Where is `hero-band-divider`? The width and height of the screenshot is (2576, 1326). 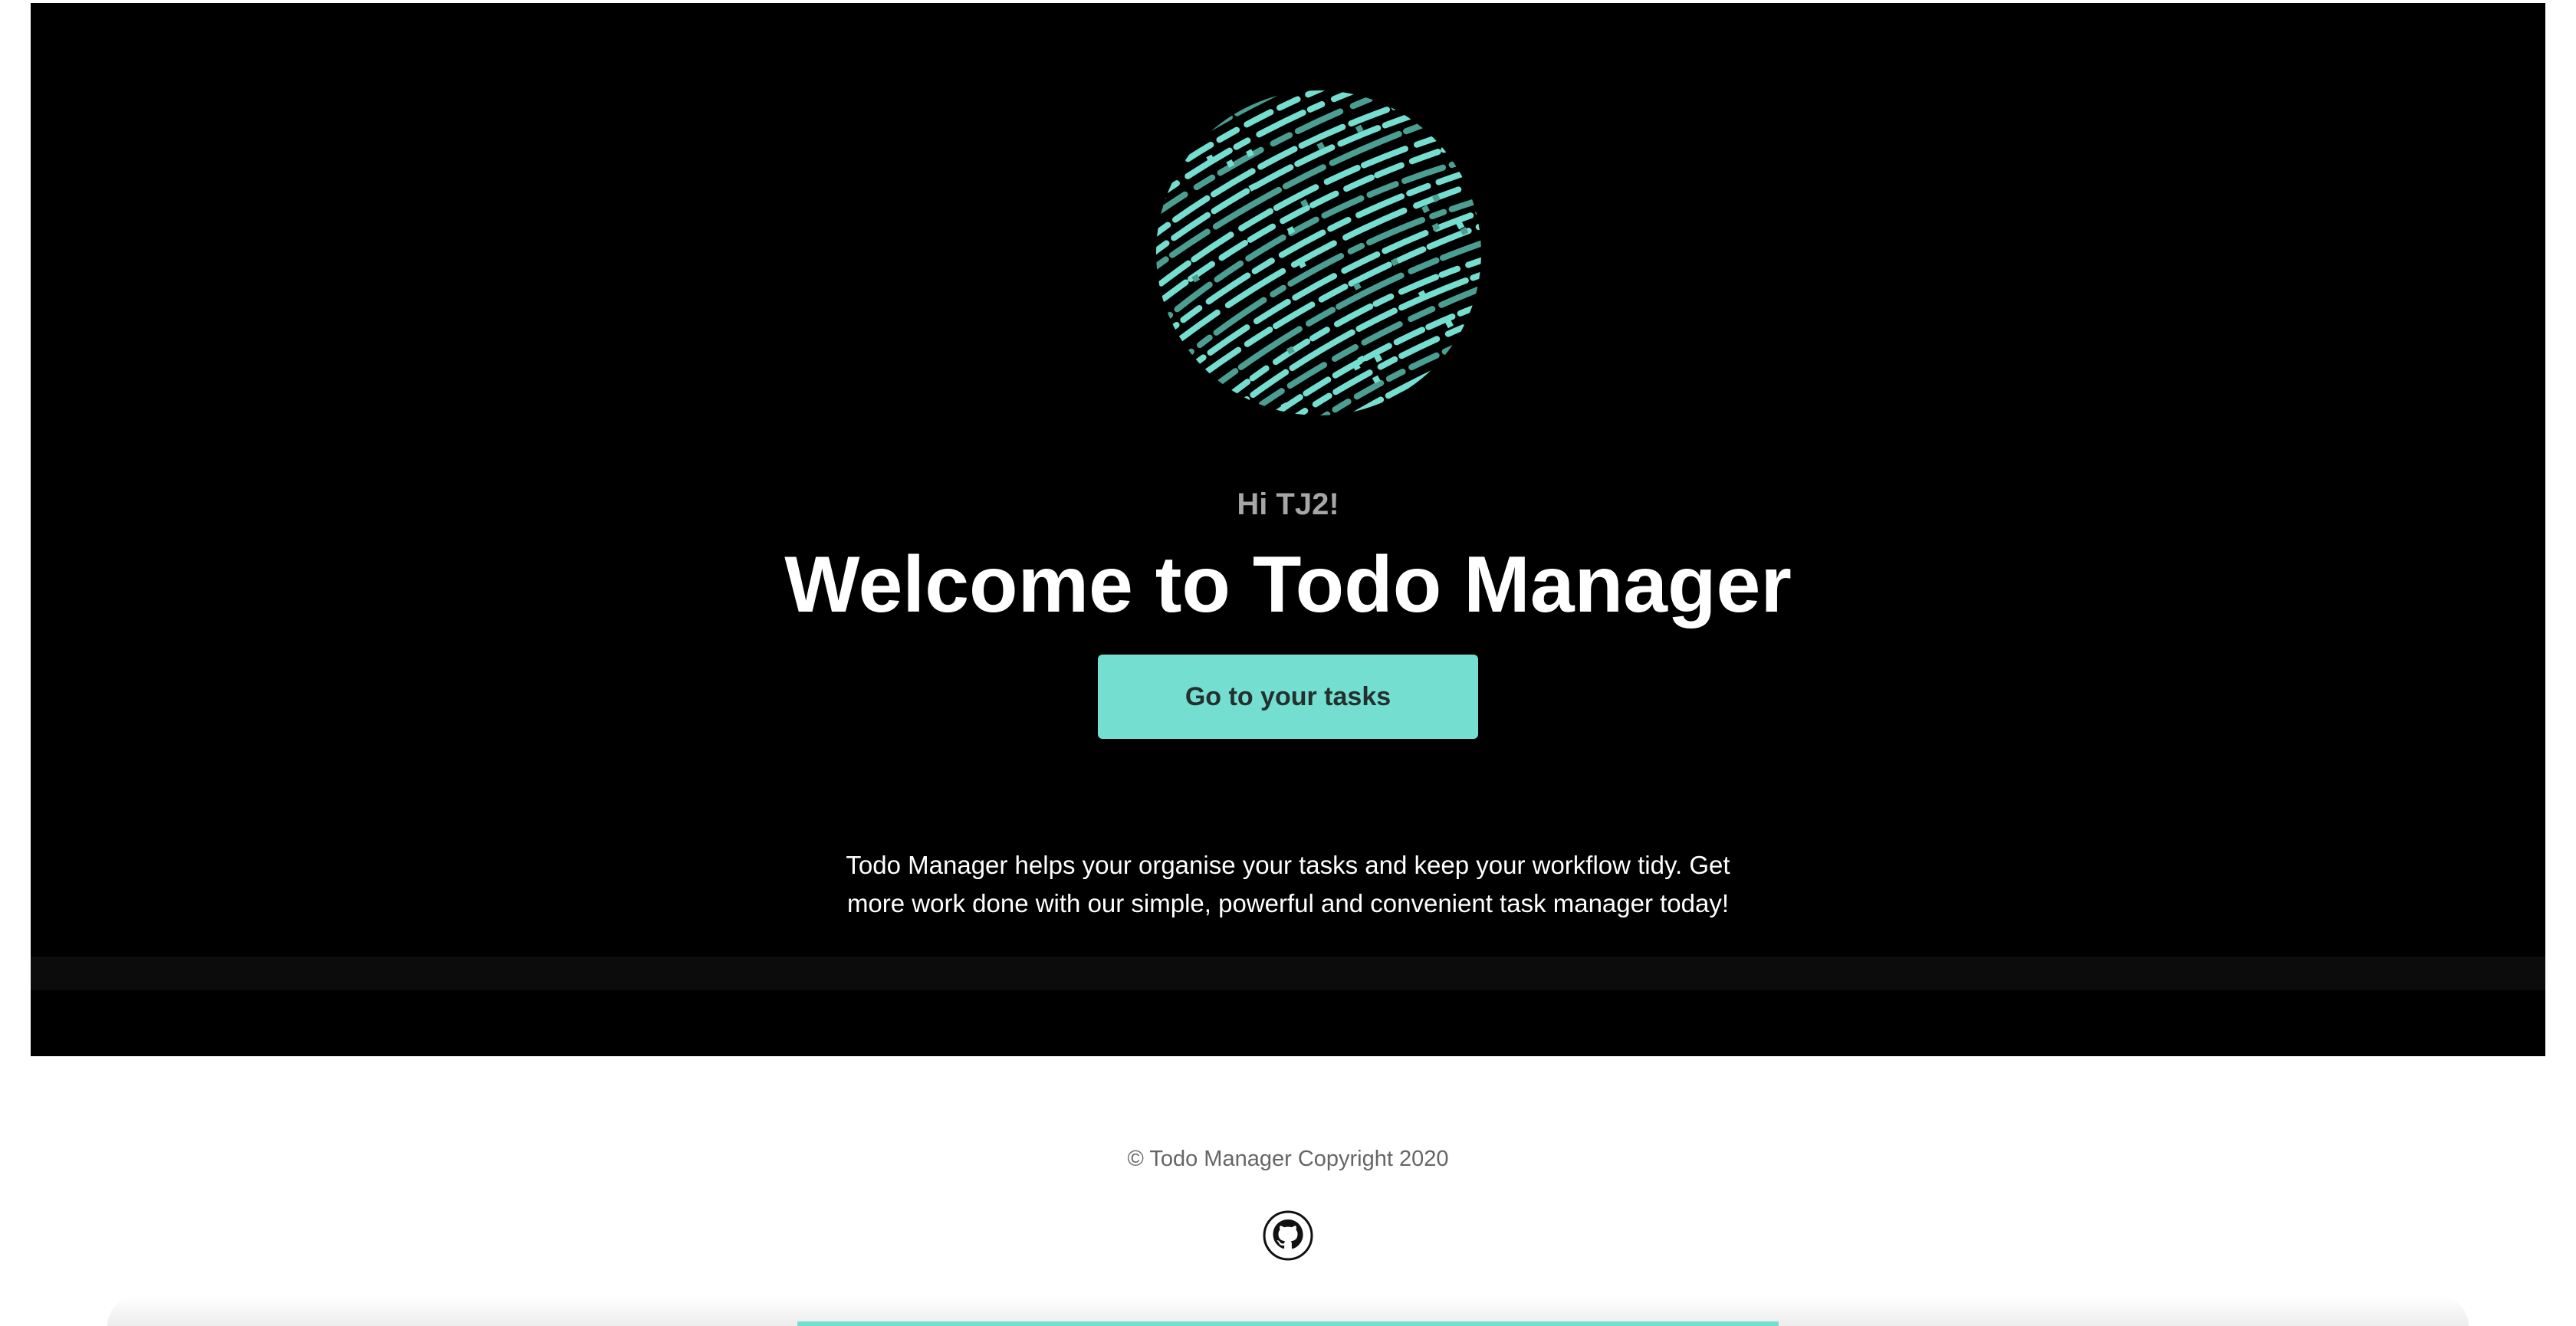
hero-band-divider is located at coordinates (1288, 973).